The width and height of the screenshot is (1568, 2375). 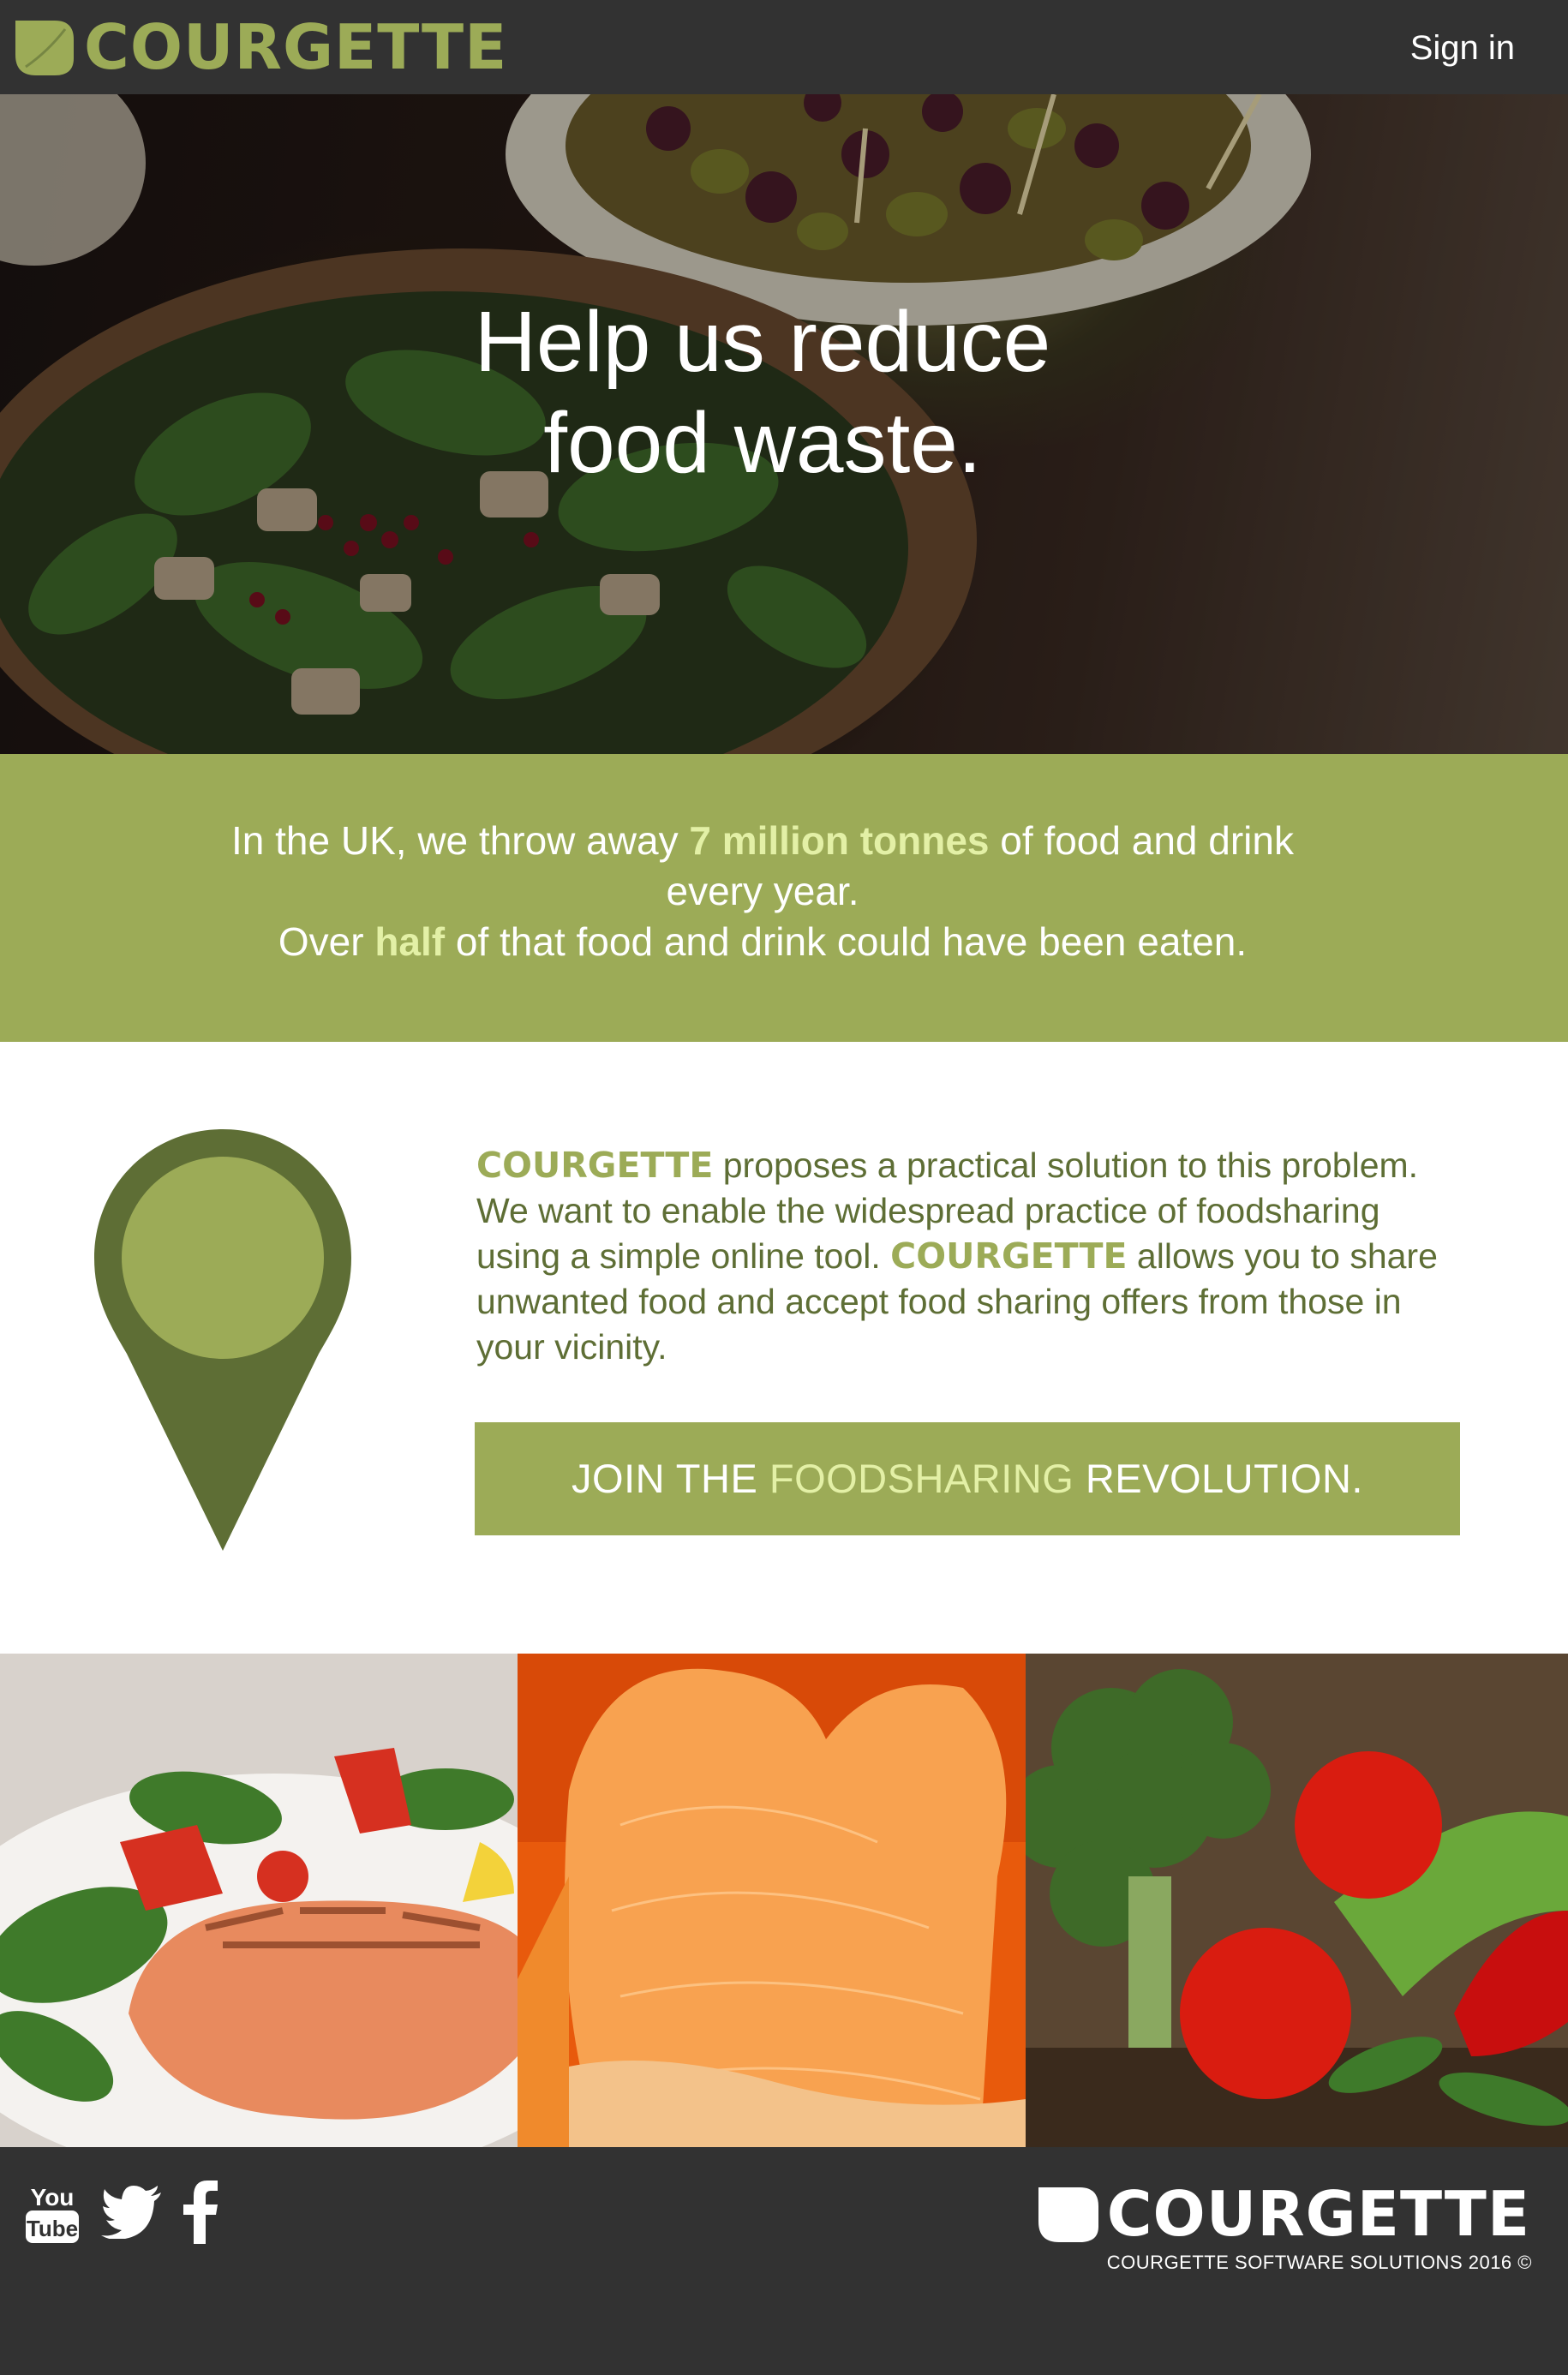 I want to click on youtube-icon: You Tube, so click(x=53, y=2214).